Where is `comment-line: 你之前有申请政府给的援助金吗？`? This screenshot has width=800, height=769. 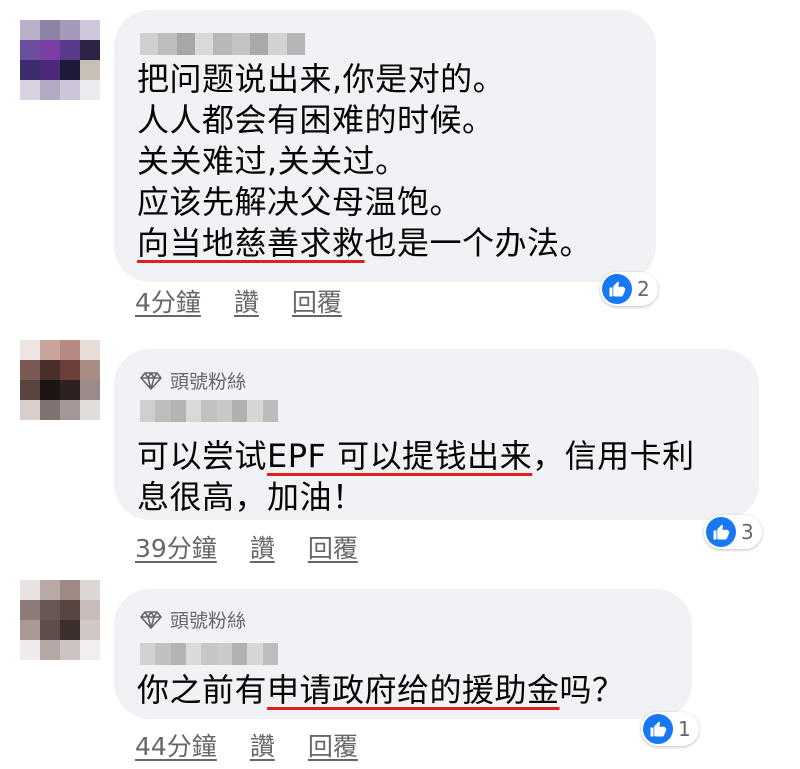 comment-line: 你之前有申请政府给的援助金吗？ is located at coordinates (381, 690).